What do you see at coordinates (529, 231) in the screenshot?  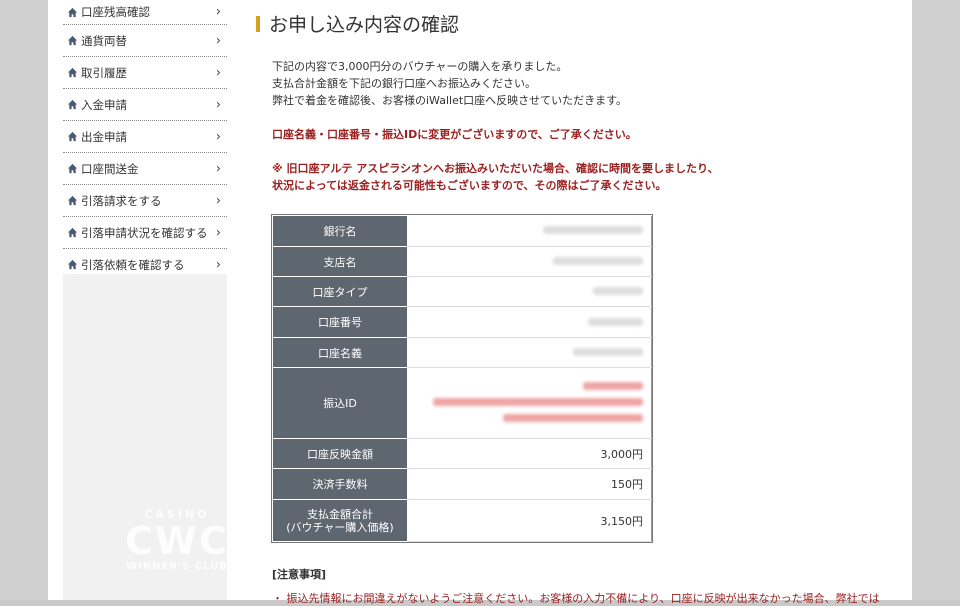 I see `bank-name-value` at bounding box center [529, 231].